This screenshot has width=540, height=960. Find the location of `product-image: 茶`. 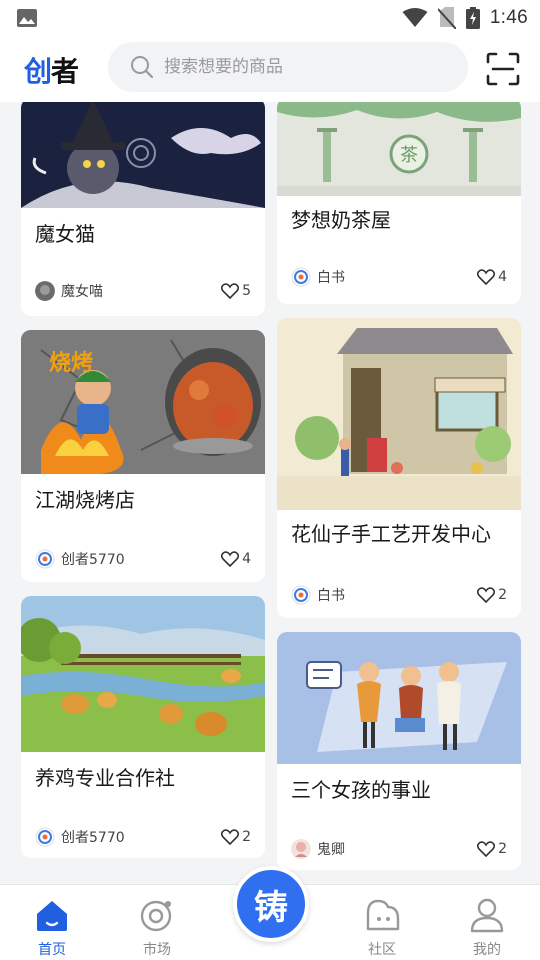

product-image: 茶 is located at coordinates (399, 149).